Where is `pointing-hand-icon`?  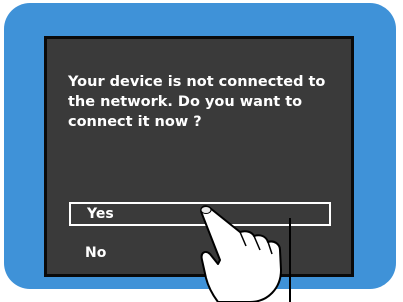 pointing-hand-icon is located at coordinates (245, 253).